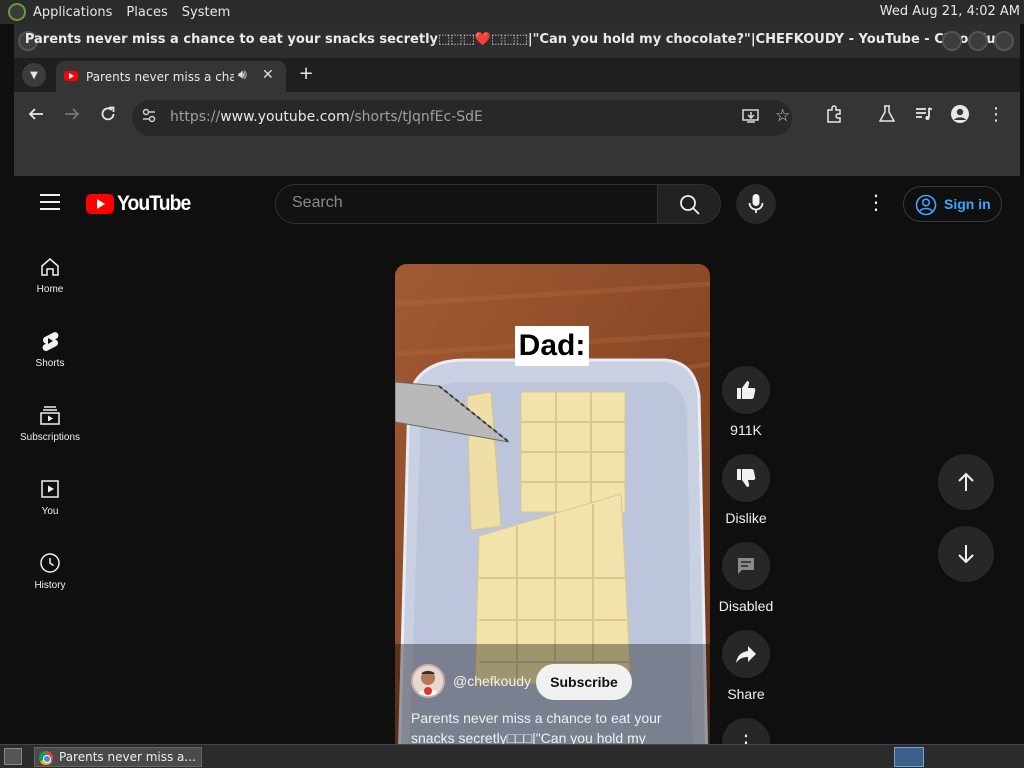 This screenshot has width=1024, height=768. What do you see at coordinates (887, 114) in the screenshot?
I see `labs-flask-icon` at bounding box center [887, 114].